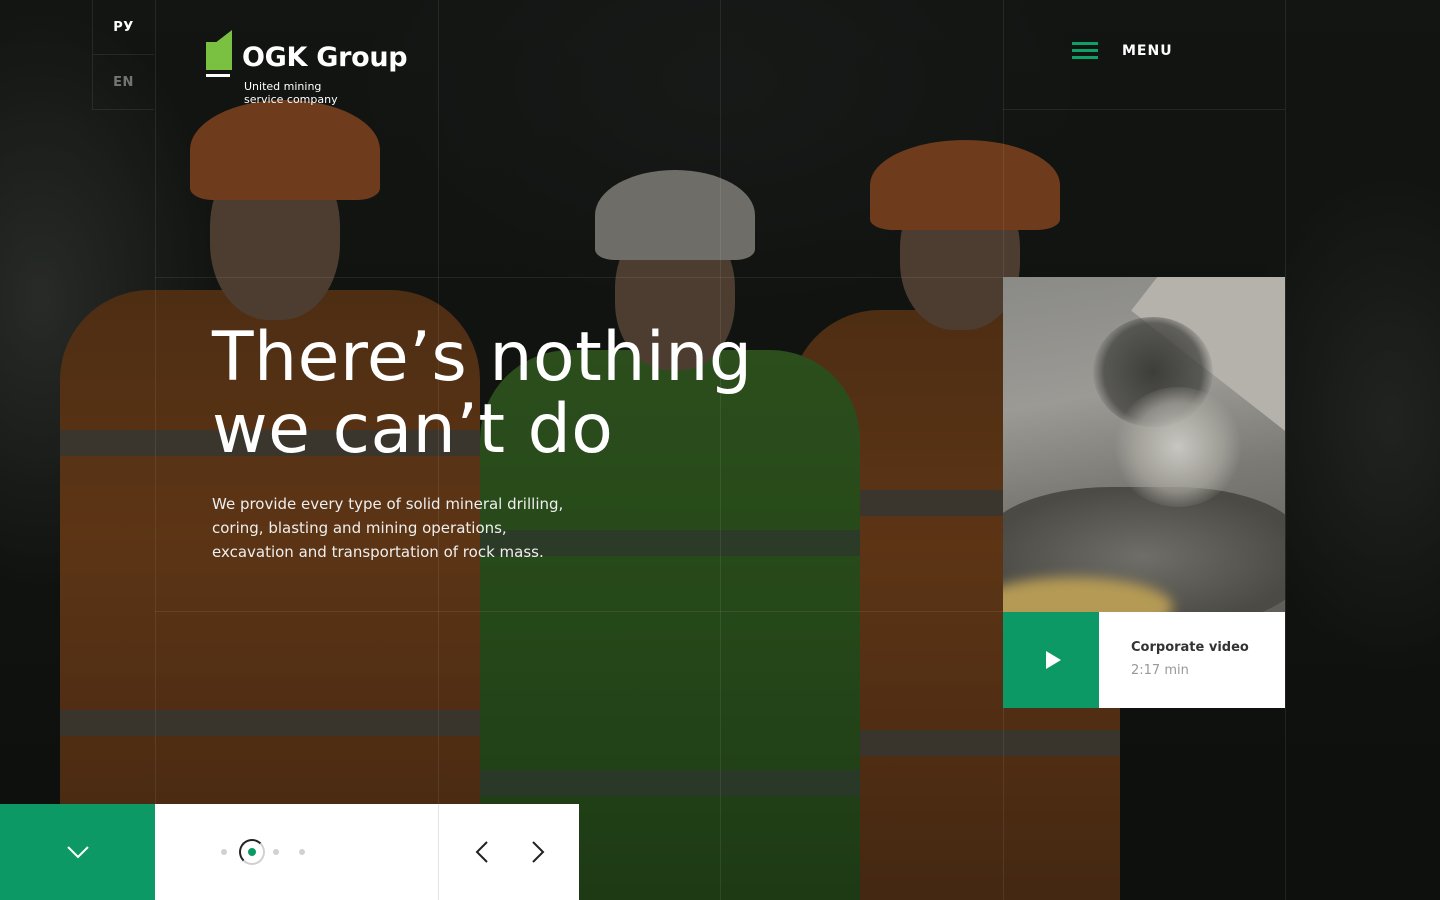 The image size is (1440, 900). I want to click on play-button, so click(1051, 660).